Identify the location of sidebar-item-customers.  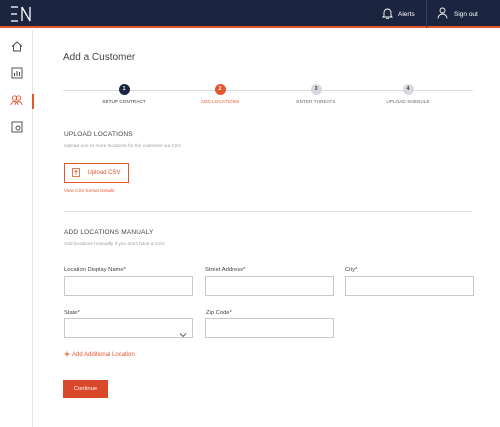
(17, 102).